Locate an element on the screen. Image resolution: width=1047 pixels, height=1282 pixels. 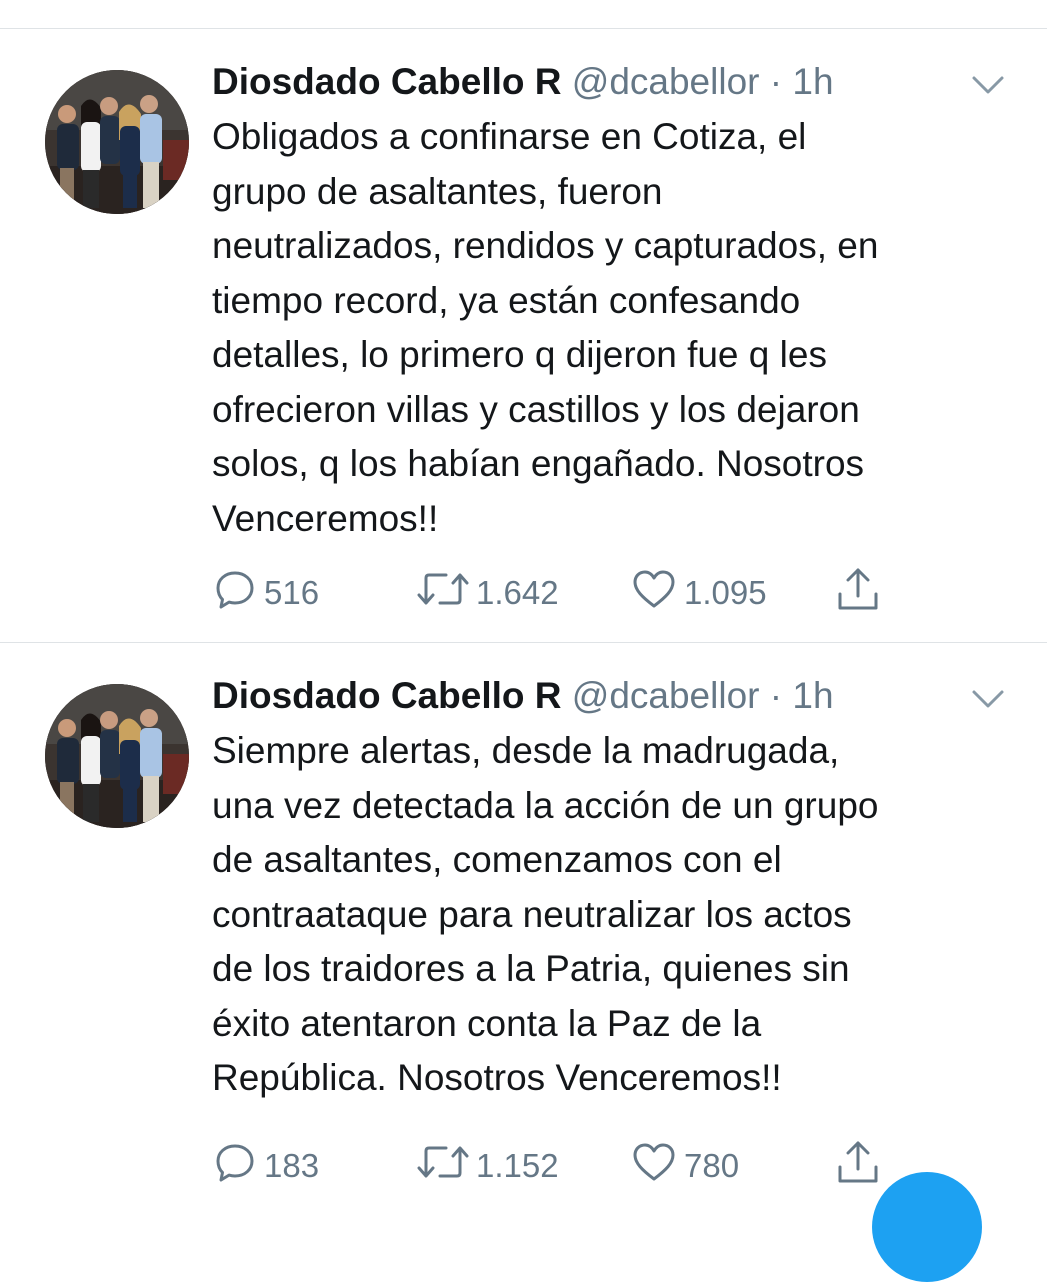
like-count: 1.095 is located at coordinates (725, 592).